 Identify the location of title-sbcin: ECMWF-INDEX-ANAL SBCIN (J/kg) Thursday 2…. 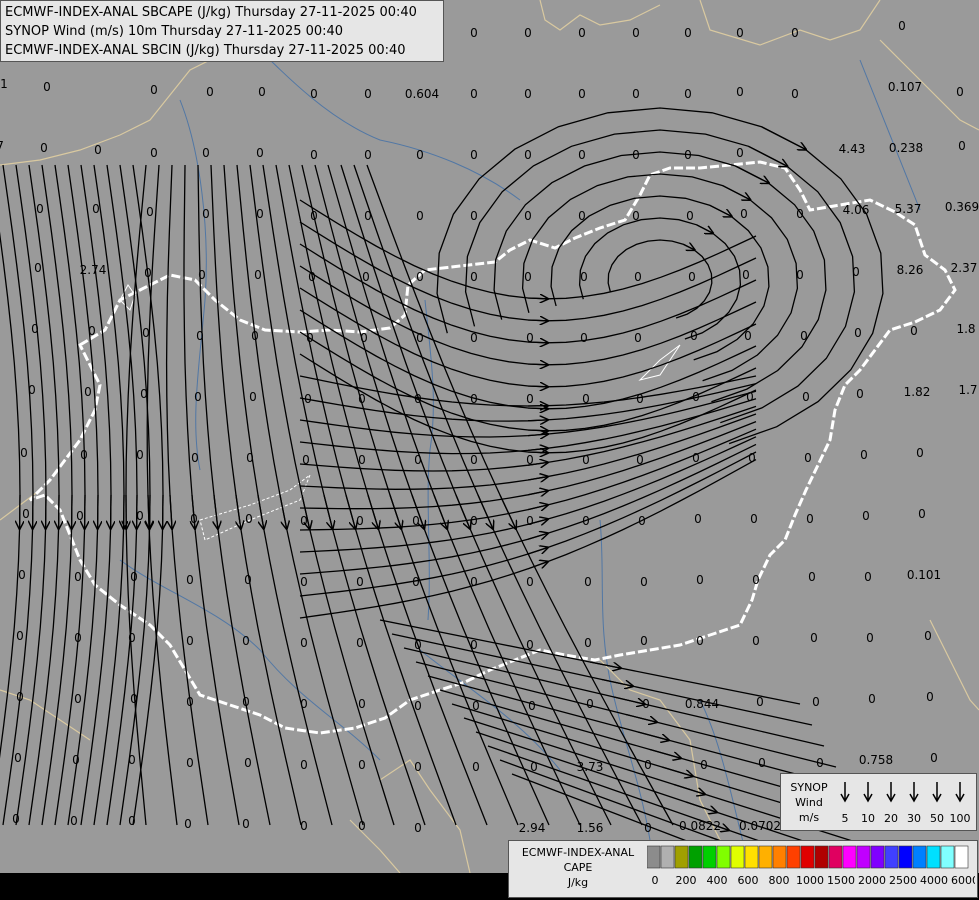
(205, 50).